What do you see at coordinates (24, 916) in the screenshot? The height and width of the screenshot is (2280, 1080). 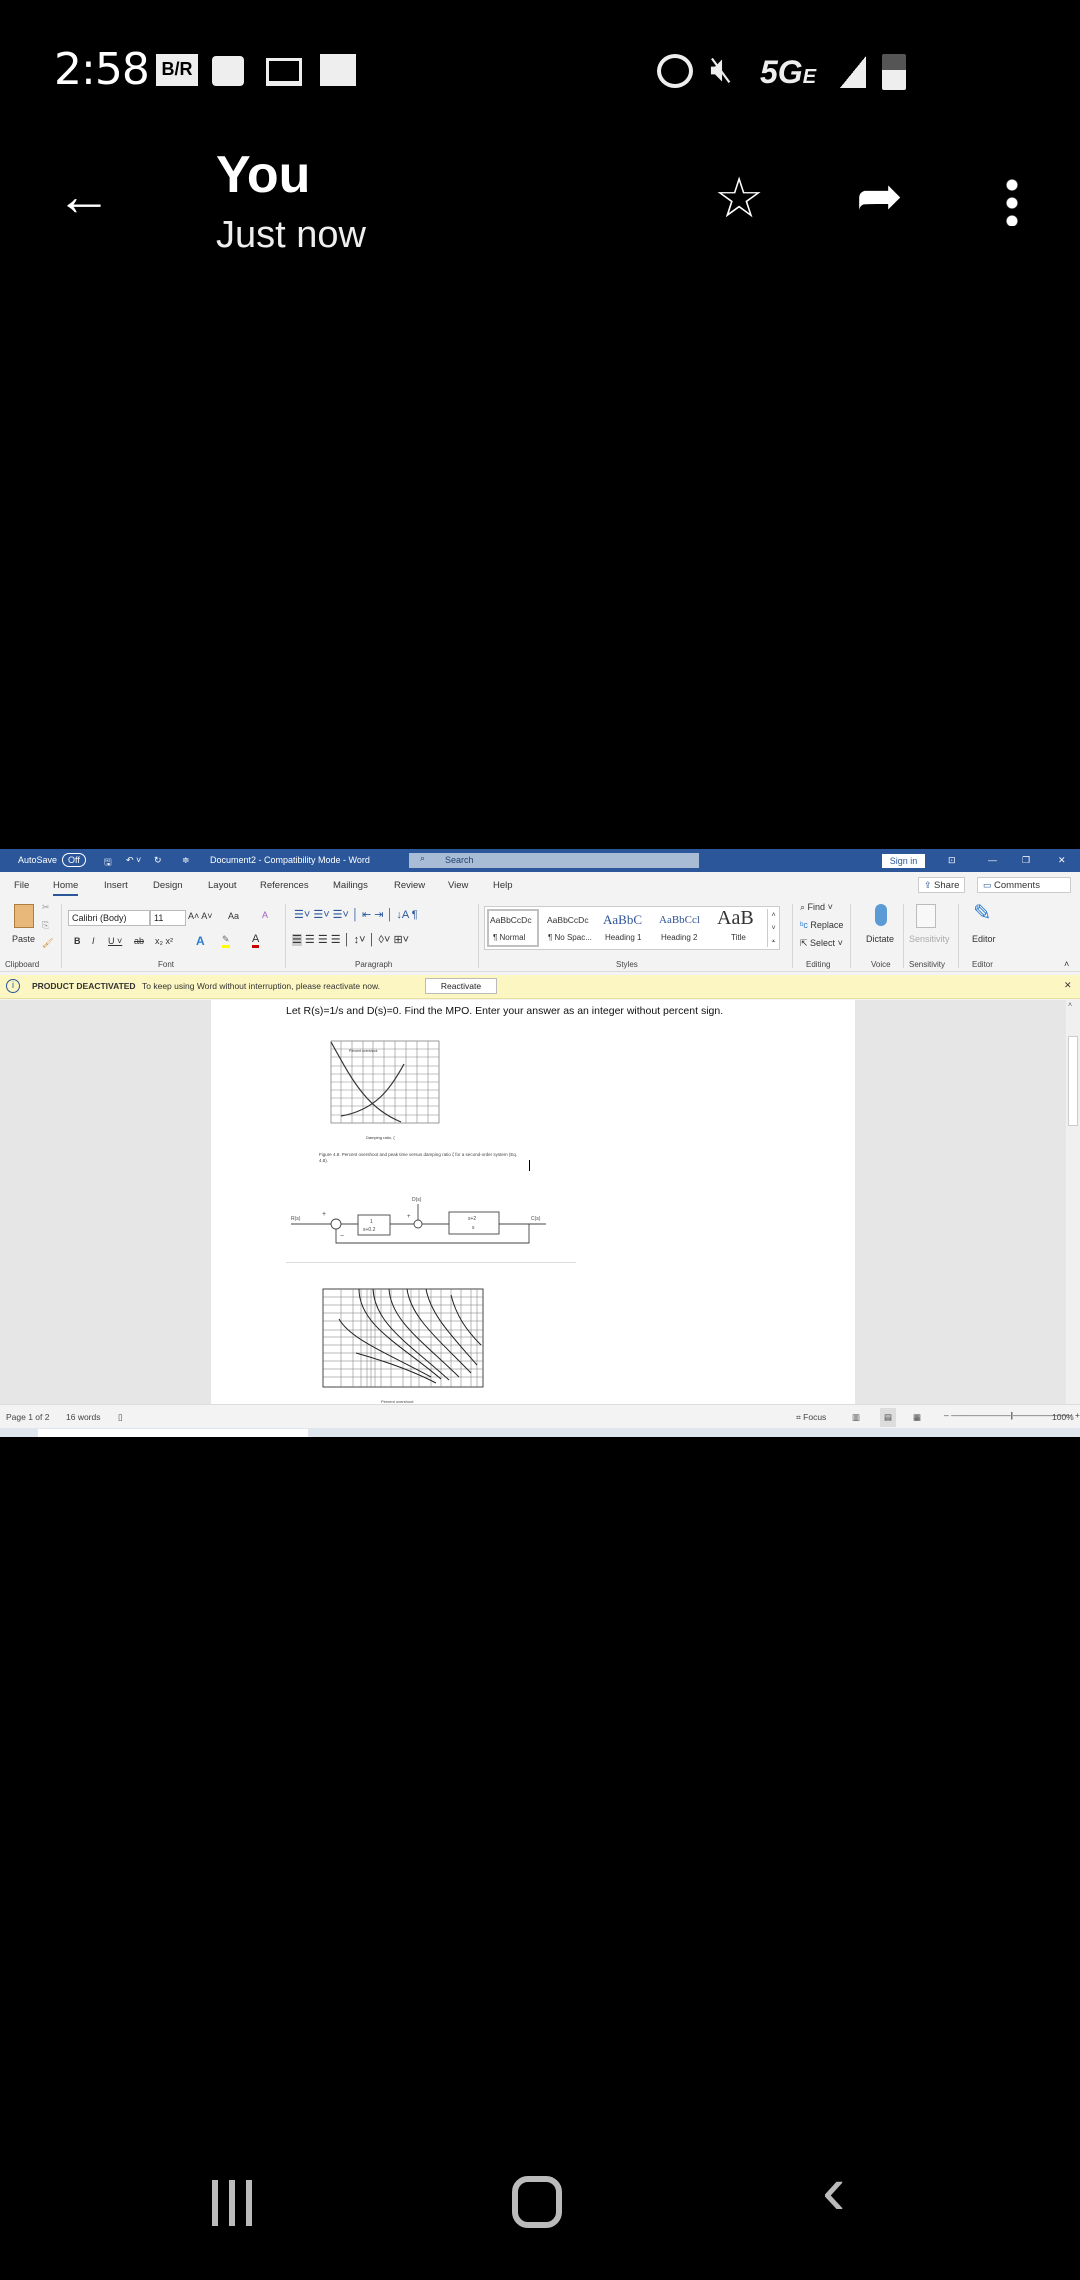 I see `paste-icon` at bounding box center [24, 916].